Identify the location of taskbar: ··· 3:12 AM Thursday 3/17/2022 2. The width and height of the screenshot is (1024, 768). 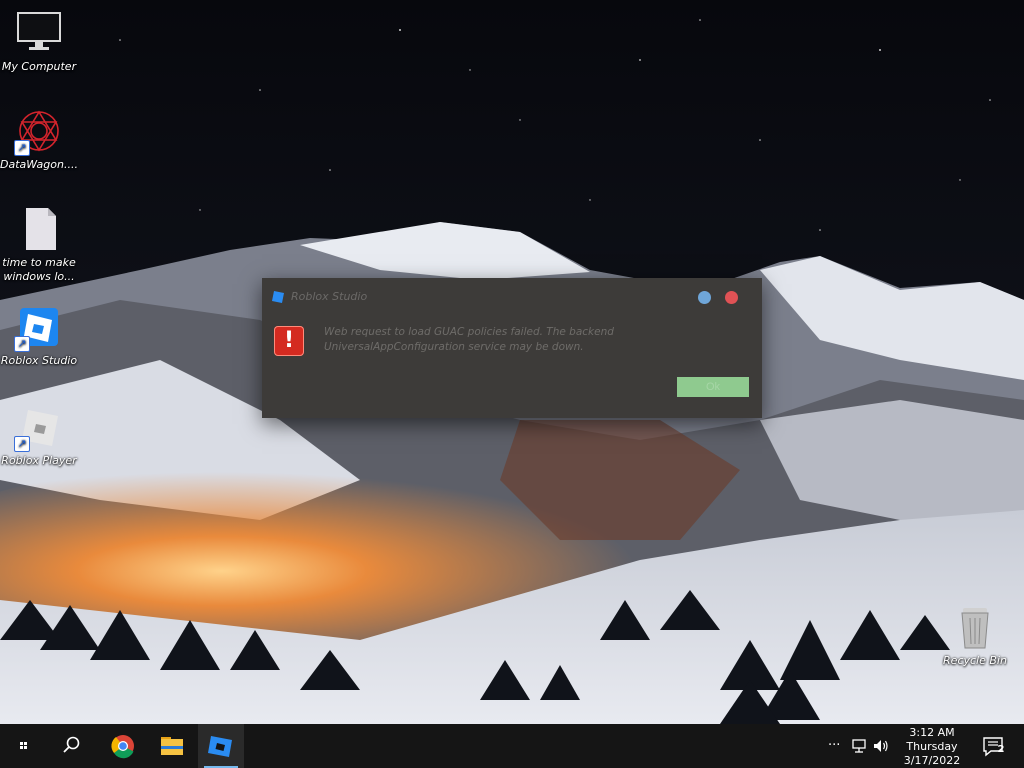
(512, 746).